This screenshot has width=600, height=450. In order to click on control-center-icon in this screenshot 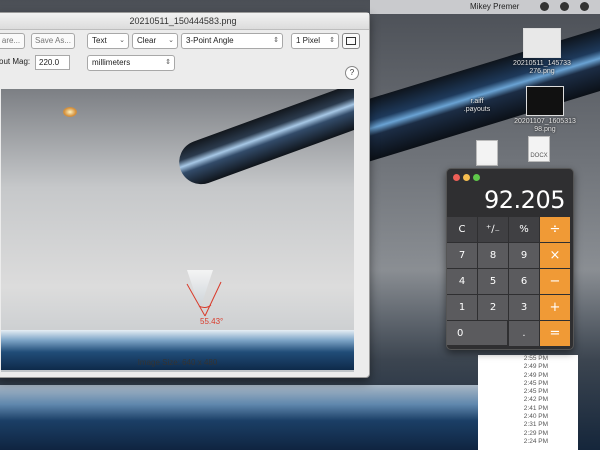, I will do `click(584, 6)`.